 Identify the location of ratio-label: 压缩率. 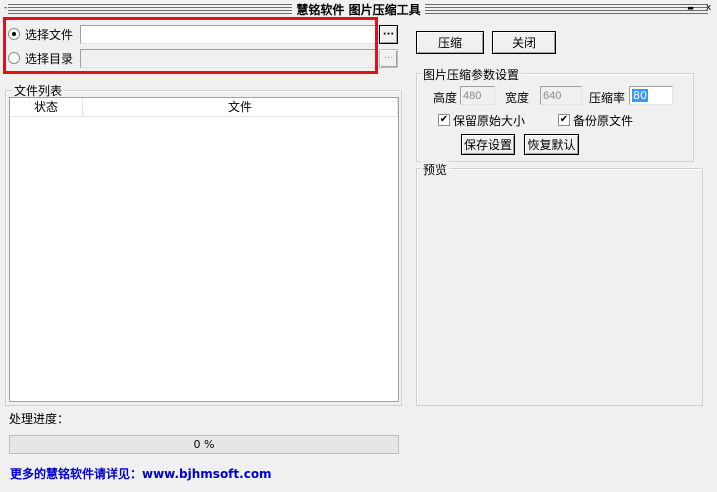
(607, 98).